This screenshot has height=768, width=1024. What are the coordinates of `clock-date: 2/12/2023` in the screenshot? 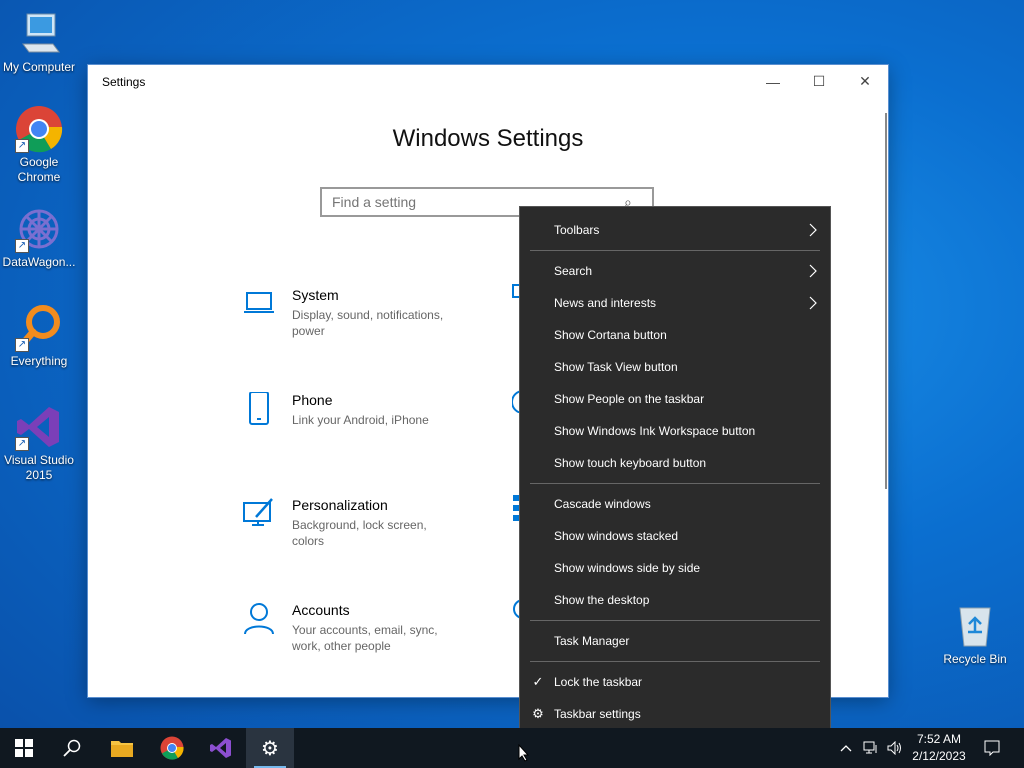 It's located at (939, 756).